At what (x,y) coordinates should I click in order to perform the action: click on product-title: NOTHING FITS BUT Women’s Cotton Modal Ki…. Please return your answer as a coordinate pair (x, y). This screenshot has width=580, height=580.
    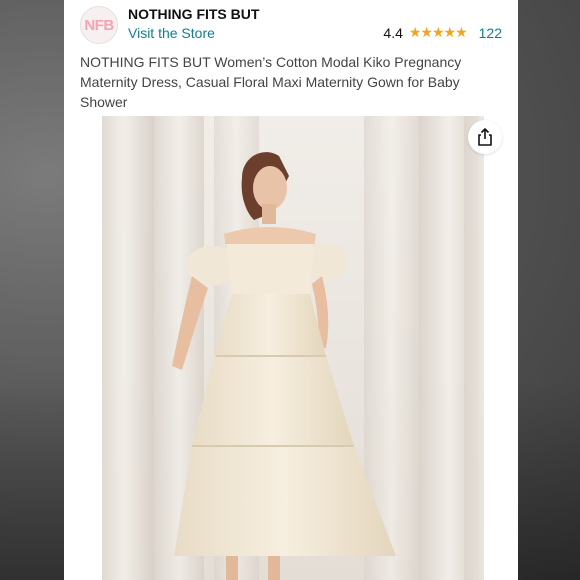
    Looking at the image, I should click on (271, 82).